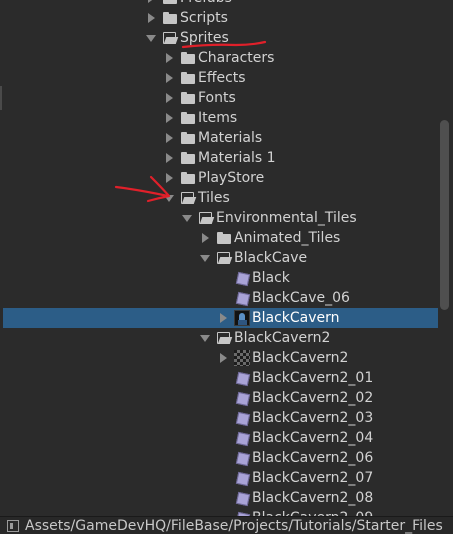 The image size is (453, 534). Describe the element at coordinates (313, 498) in the screenshot. I see `tree-item-label: BlackCavern2_08` at that location.